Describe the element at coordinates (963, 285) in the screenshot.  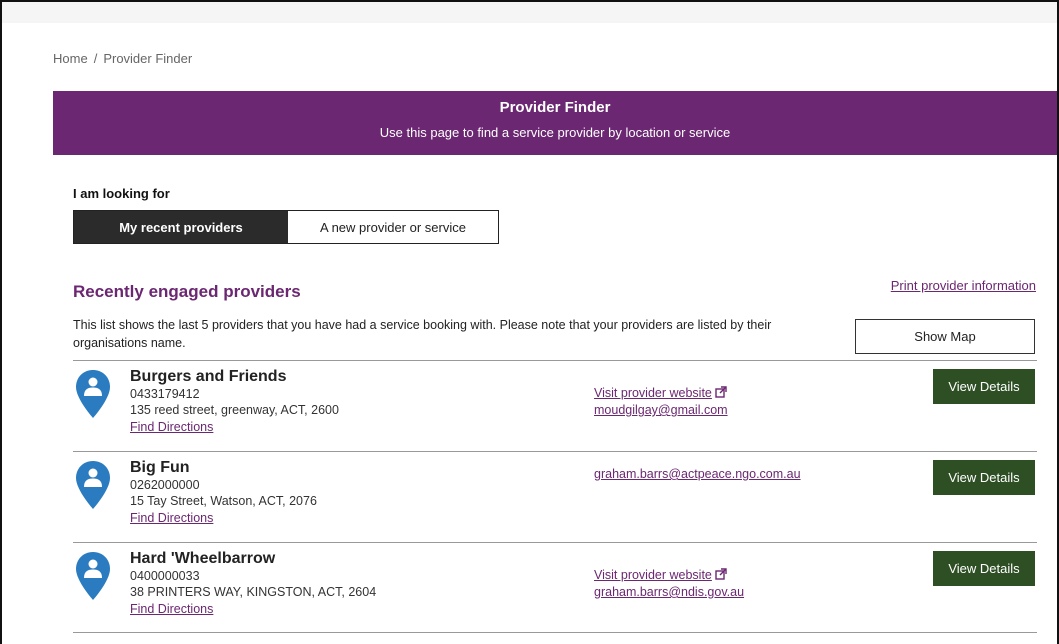
I see `print-provider-info-link: Print provider information` at that location.